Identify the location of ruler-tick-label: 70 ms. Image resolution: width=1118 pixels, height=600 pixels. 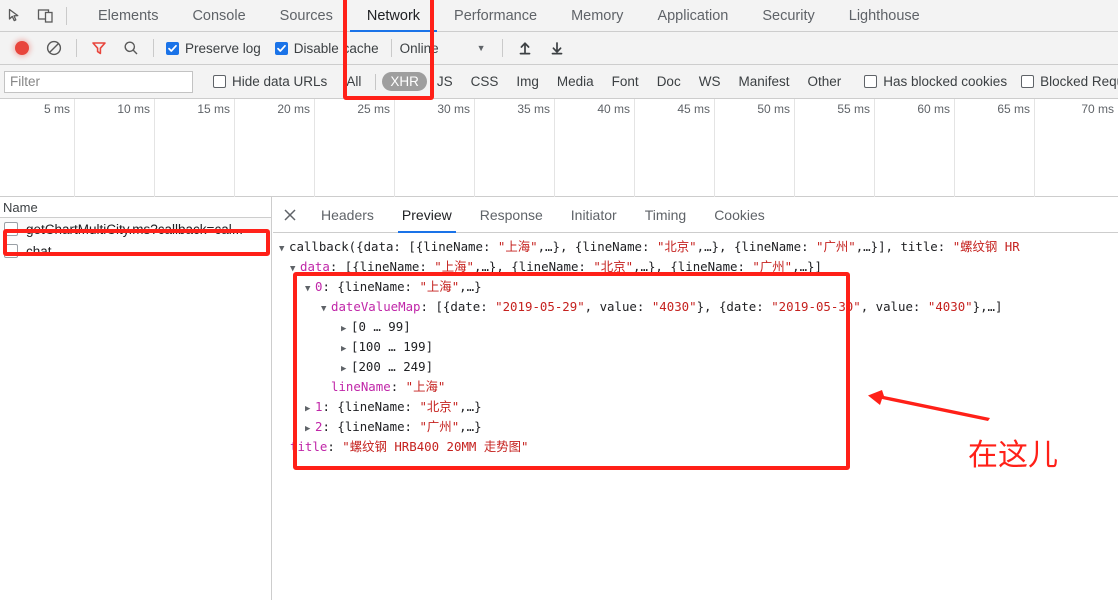
(1097, 109).